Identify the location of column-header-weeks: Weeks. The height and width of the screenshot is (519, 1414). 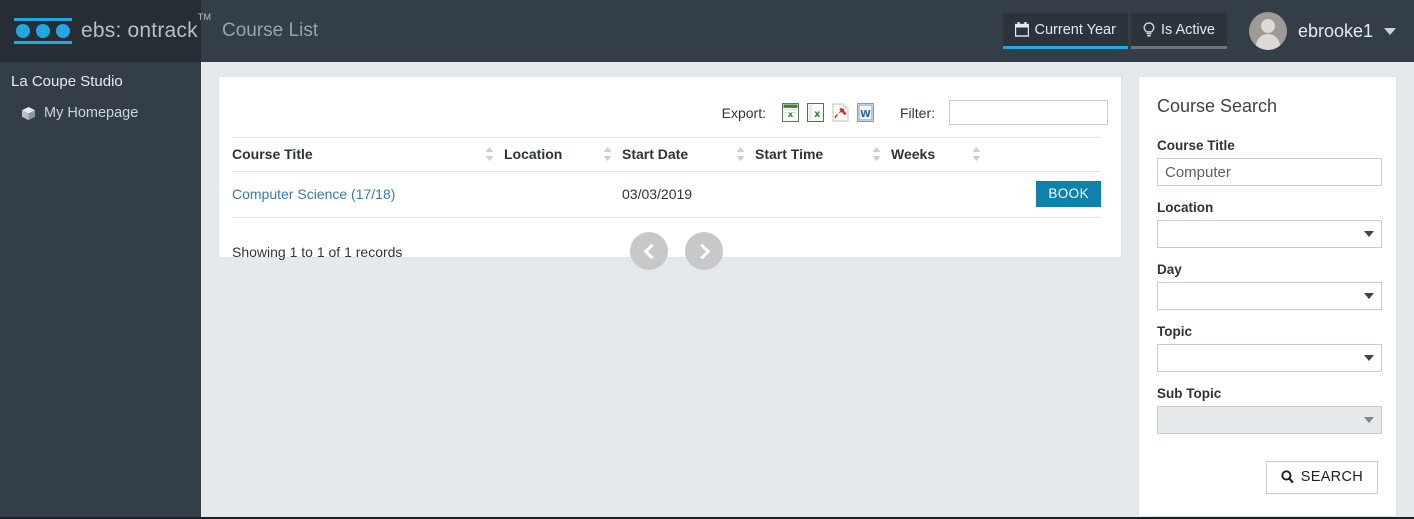
(941, 154).